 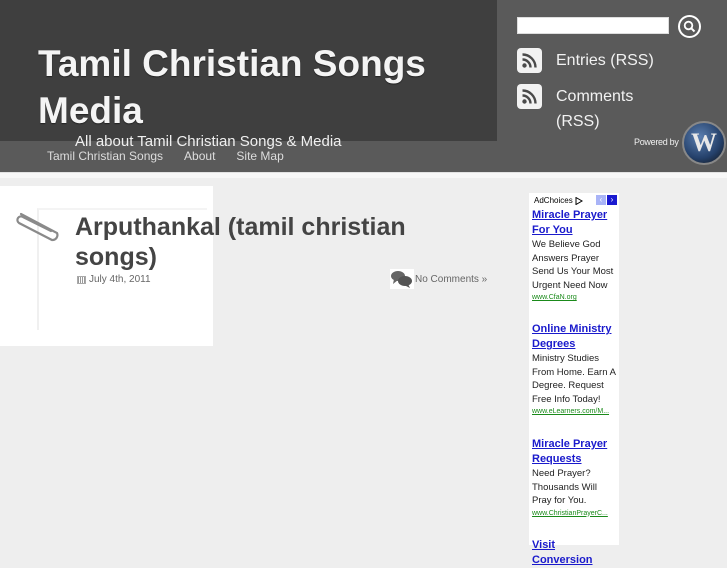 I want to click on ad-title: Online Ministry Degrees, so click(x=575, y=337).